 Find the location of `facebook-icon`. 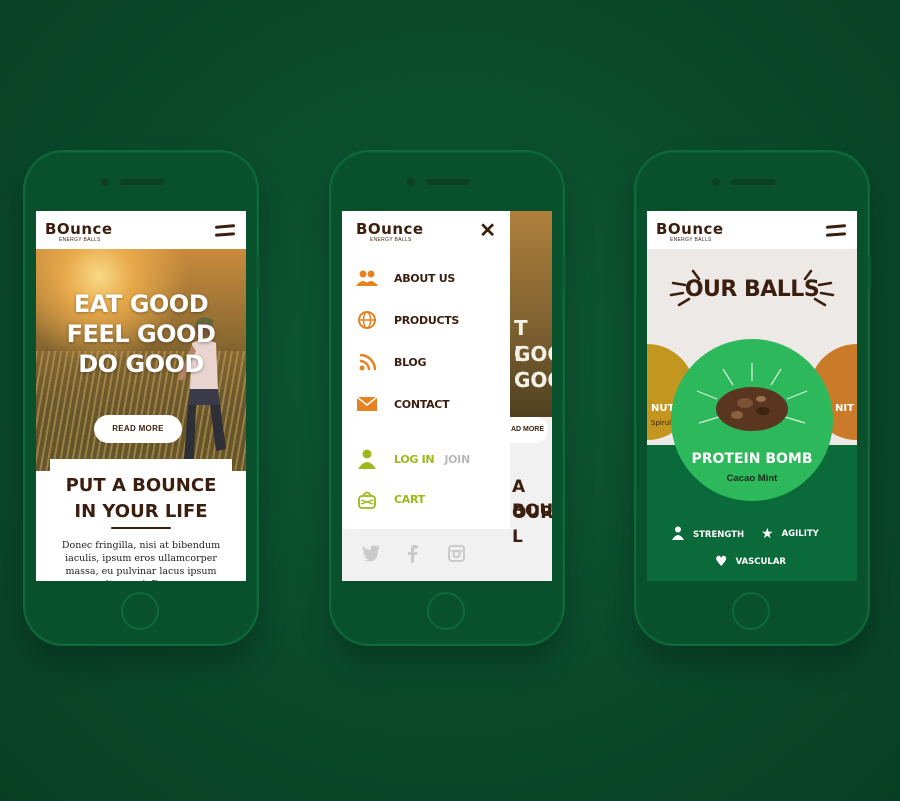

facebook-icon is located at coordinates (413, 556).